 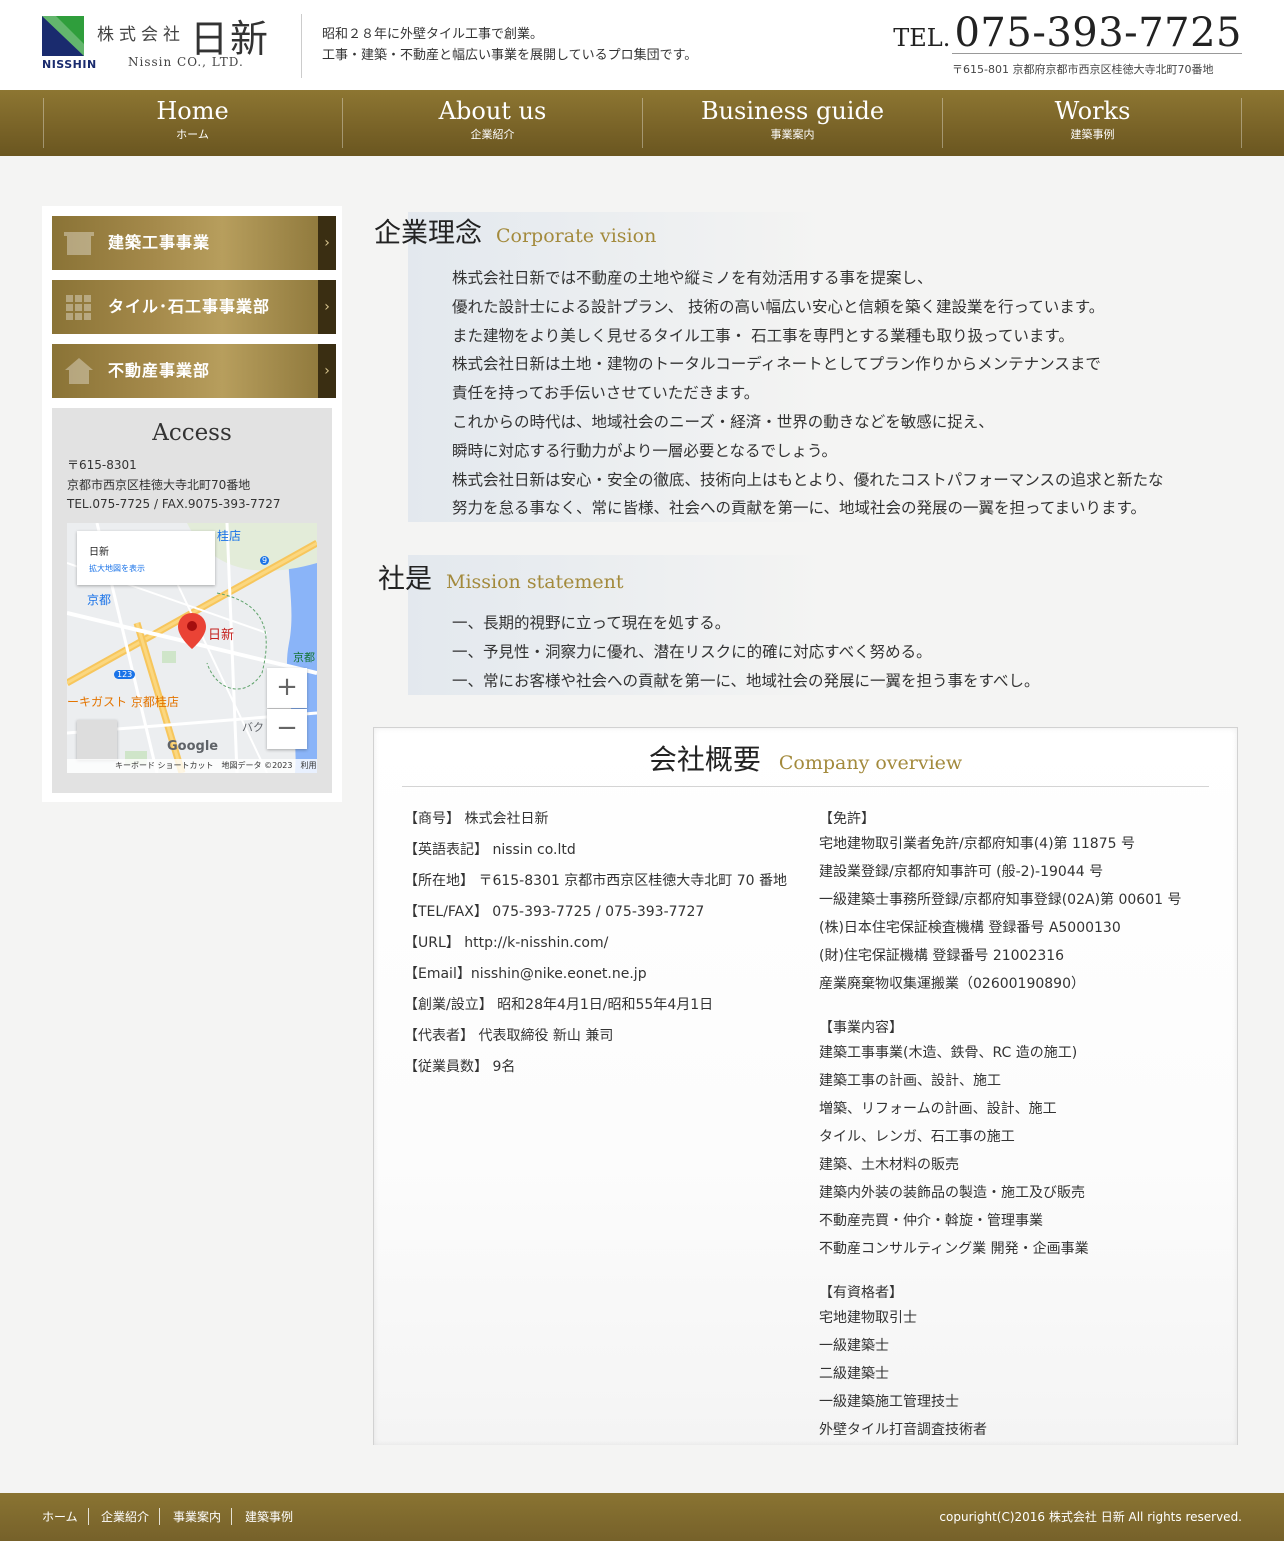 I want to click on map-label-restaurant: ーキガスト 京都桂店, so click(x=123, y=702).